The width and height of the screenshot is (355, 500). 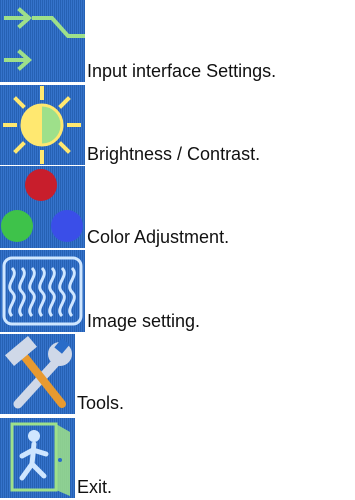 What do you see at coordinates (100, 291) in the screenshot?
I see `menu-item-image-setting: Image setting.` at bounding box center [100, 291].